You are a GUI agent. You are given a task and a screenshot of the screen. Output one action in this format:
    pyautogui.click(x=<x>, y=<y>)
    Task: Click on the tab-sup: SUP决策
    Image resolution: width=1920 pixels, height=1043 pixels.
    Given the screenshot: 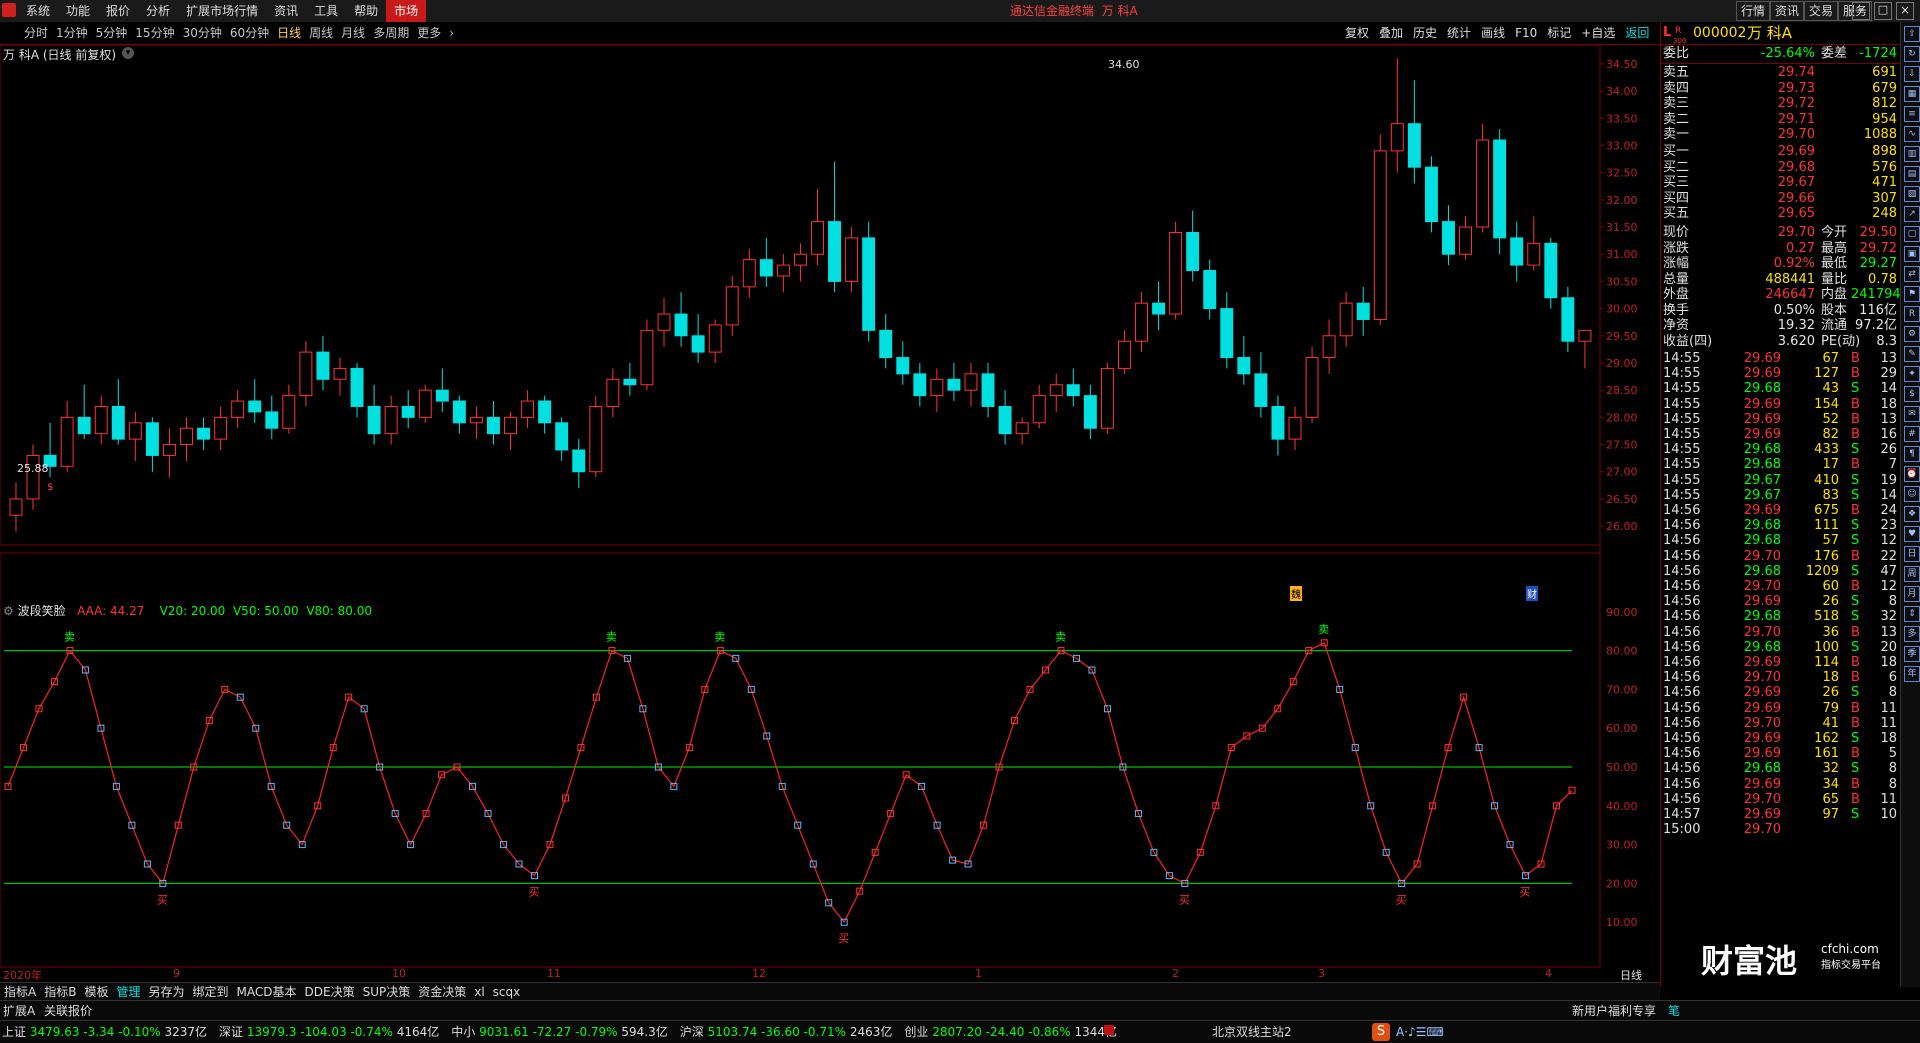 What is the action you would take?
    pyautogui.click(x=387, y=992)
    